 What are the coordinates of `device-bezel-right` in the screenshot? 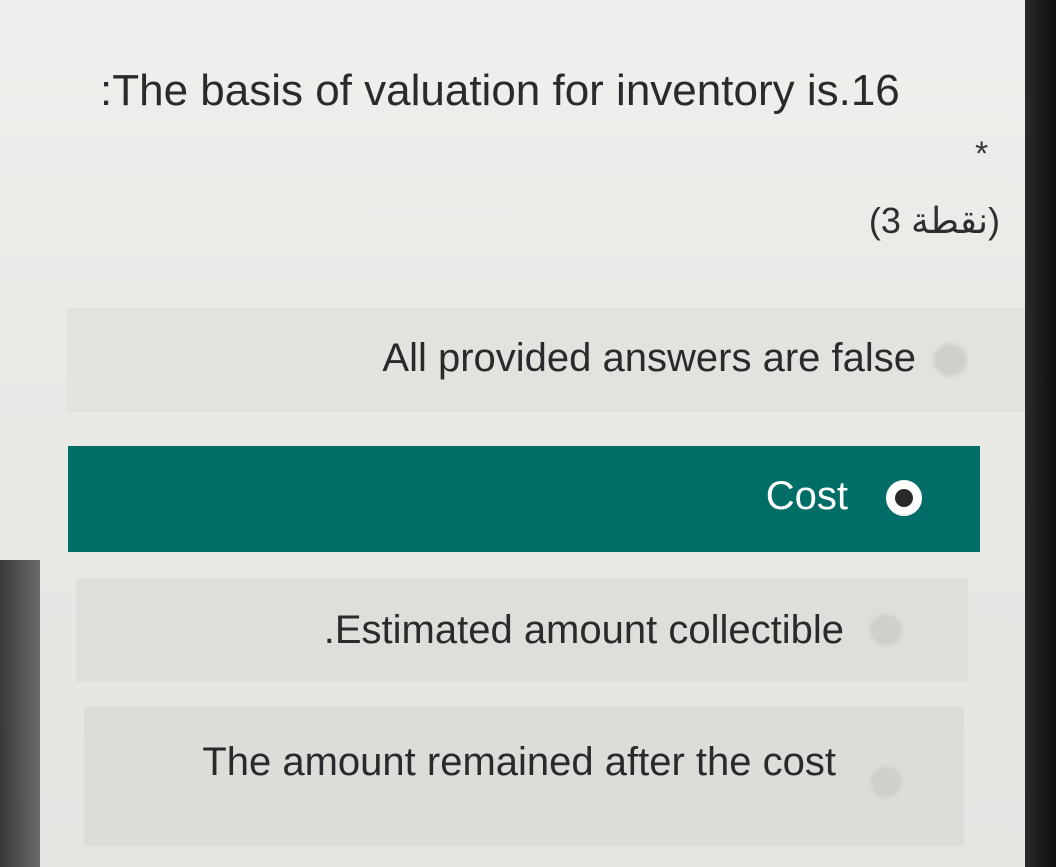 It's located at (1040, 433).